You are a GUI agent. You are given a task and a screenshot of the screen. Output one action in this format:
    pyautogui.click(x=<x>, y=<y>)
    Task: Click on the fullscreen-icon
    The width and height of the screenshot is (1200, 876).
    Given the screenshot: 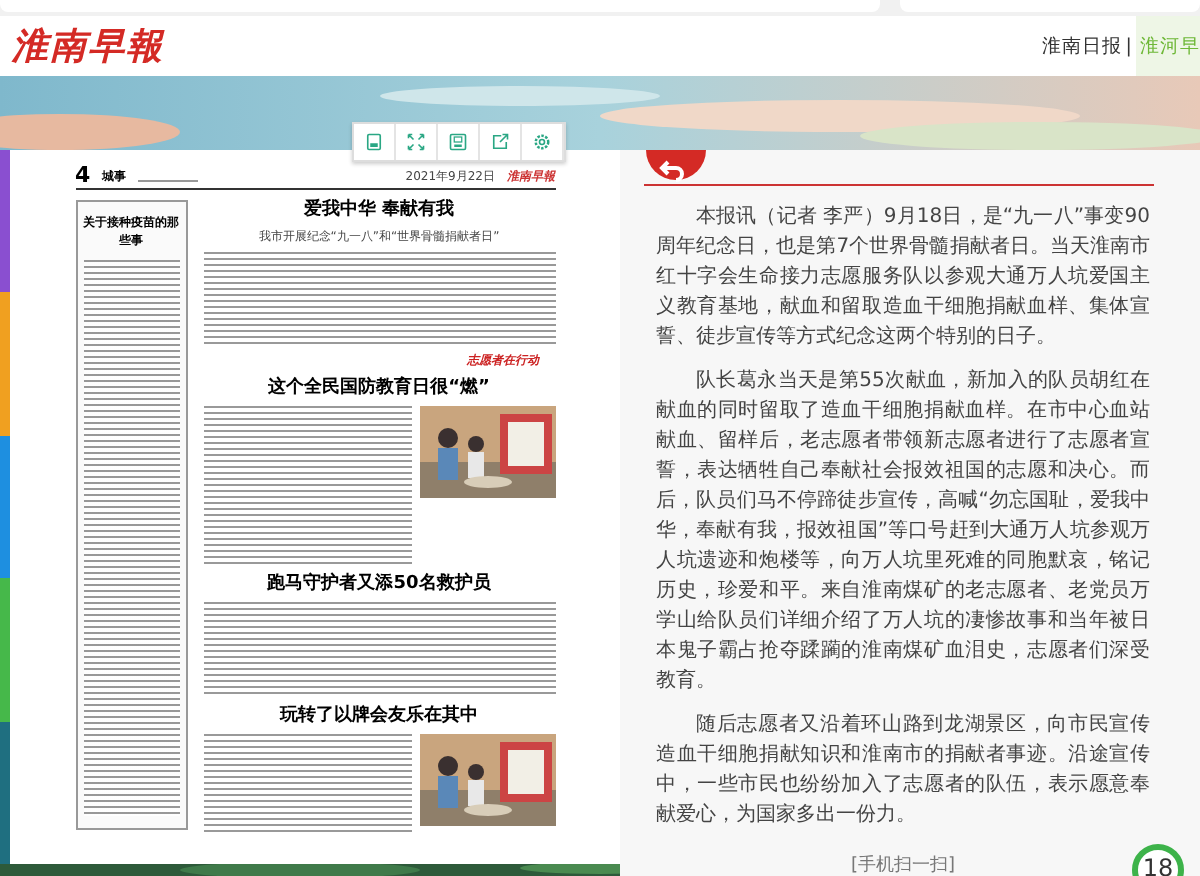 What is the action you would take?
    pyautogui.click(x=416, y=142)
    